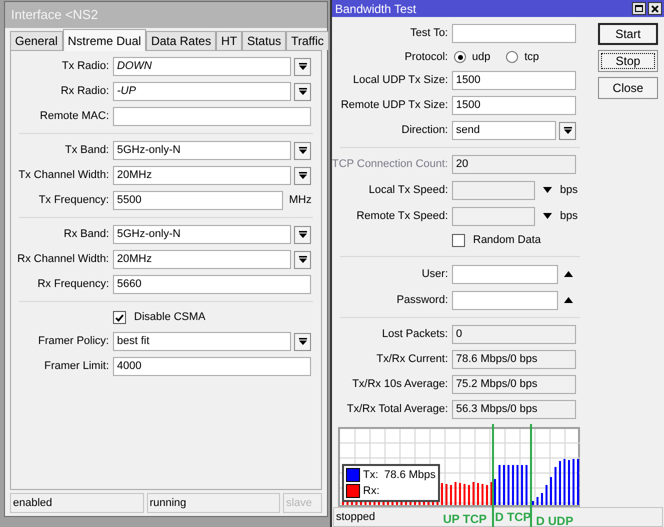 This screenshot has width=664, height=527. What do you see at coordinates (73, 284) in the screenshot?
I see `field-label: Rx Frequency:` at bounding box center [73, 284].